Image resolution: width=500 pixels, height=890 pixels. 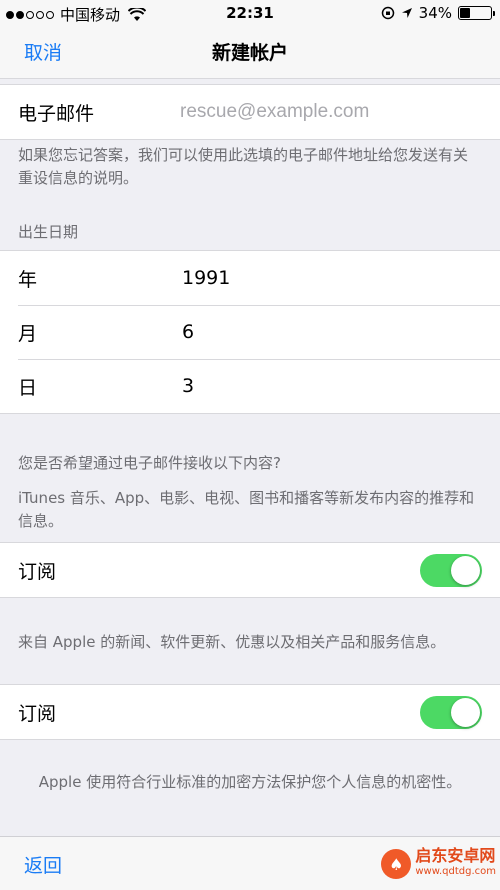 I want to click on rotation-lock-icon, so click(x=387, y=13).